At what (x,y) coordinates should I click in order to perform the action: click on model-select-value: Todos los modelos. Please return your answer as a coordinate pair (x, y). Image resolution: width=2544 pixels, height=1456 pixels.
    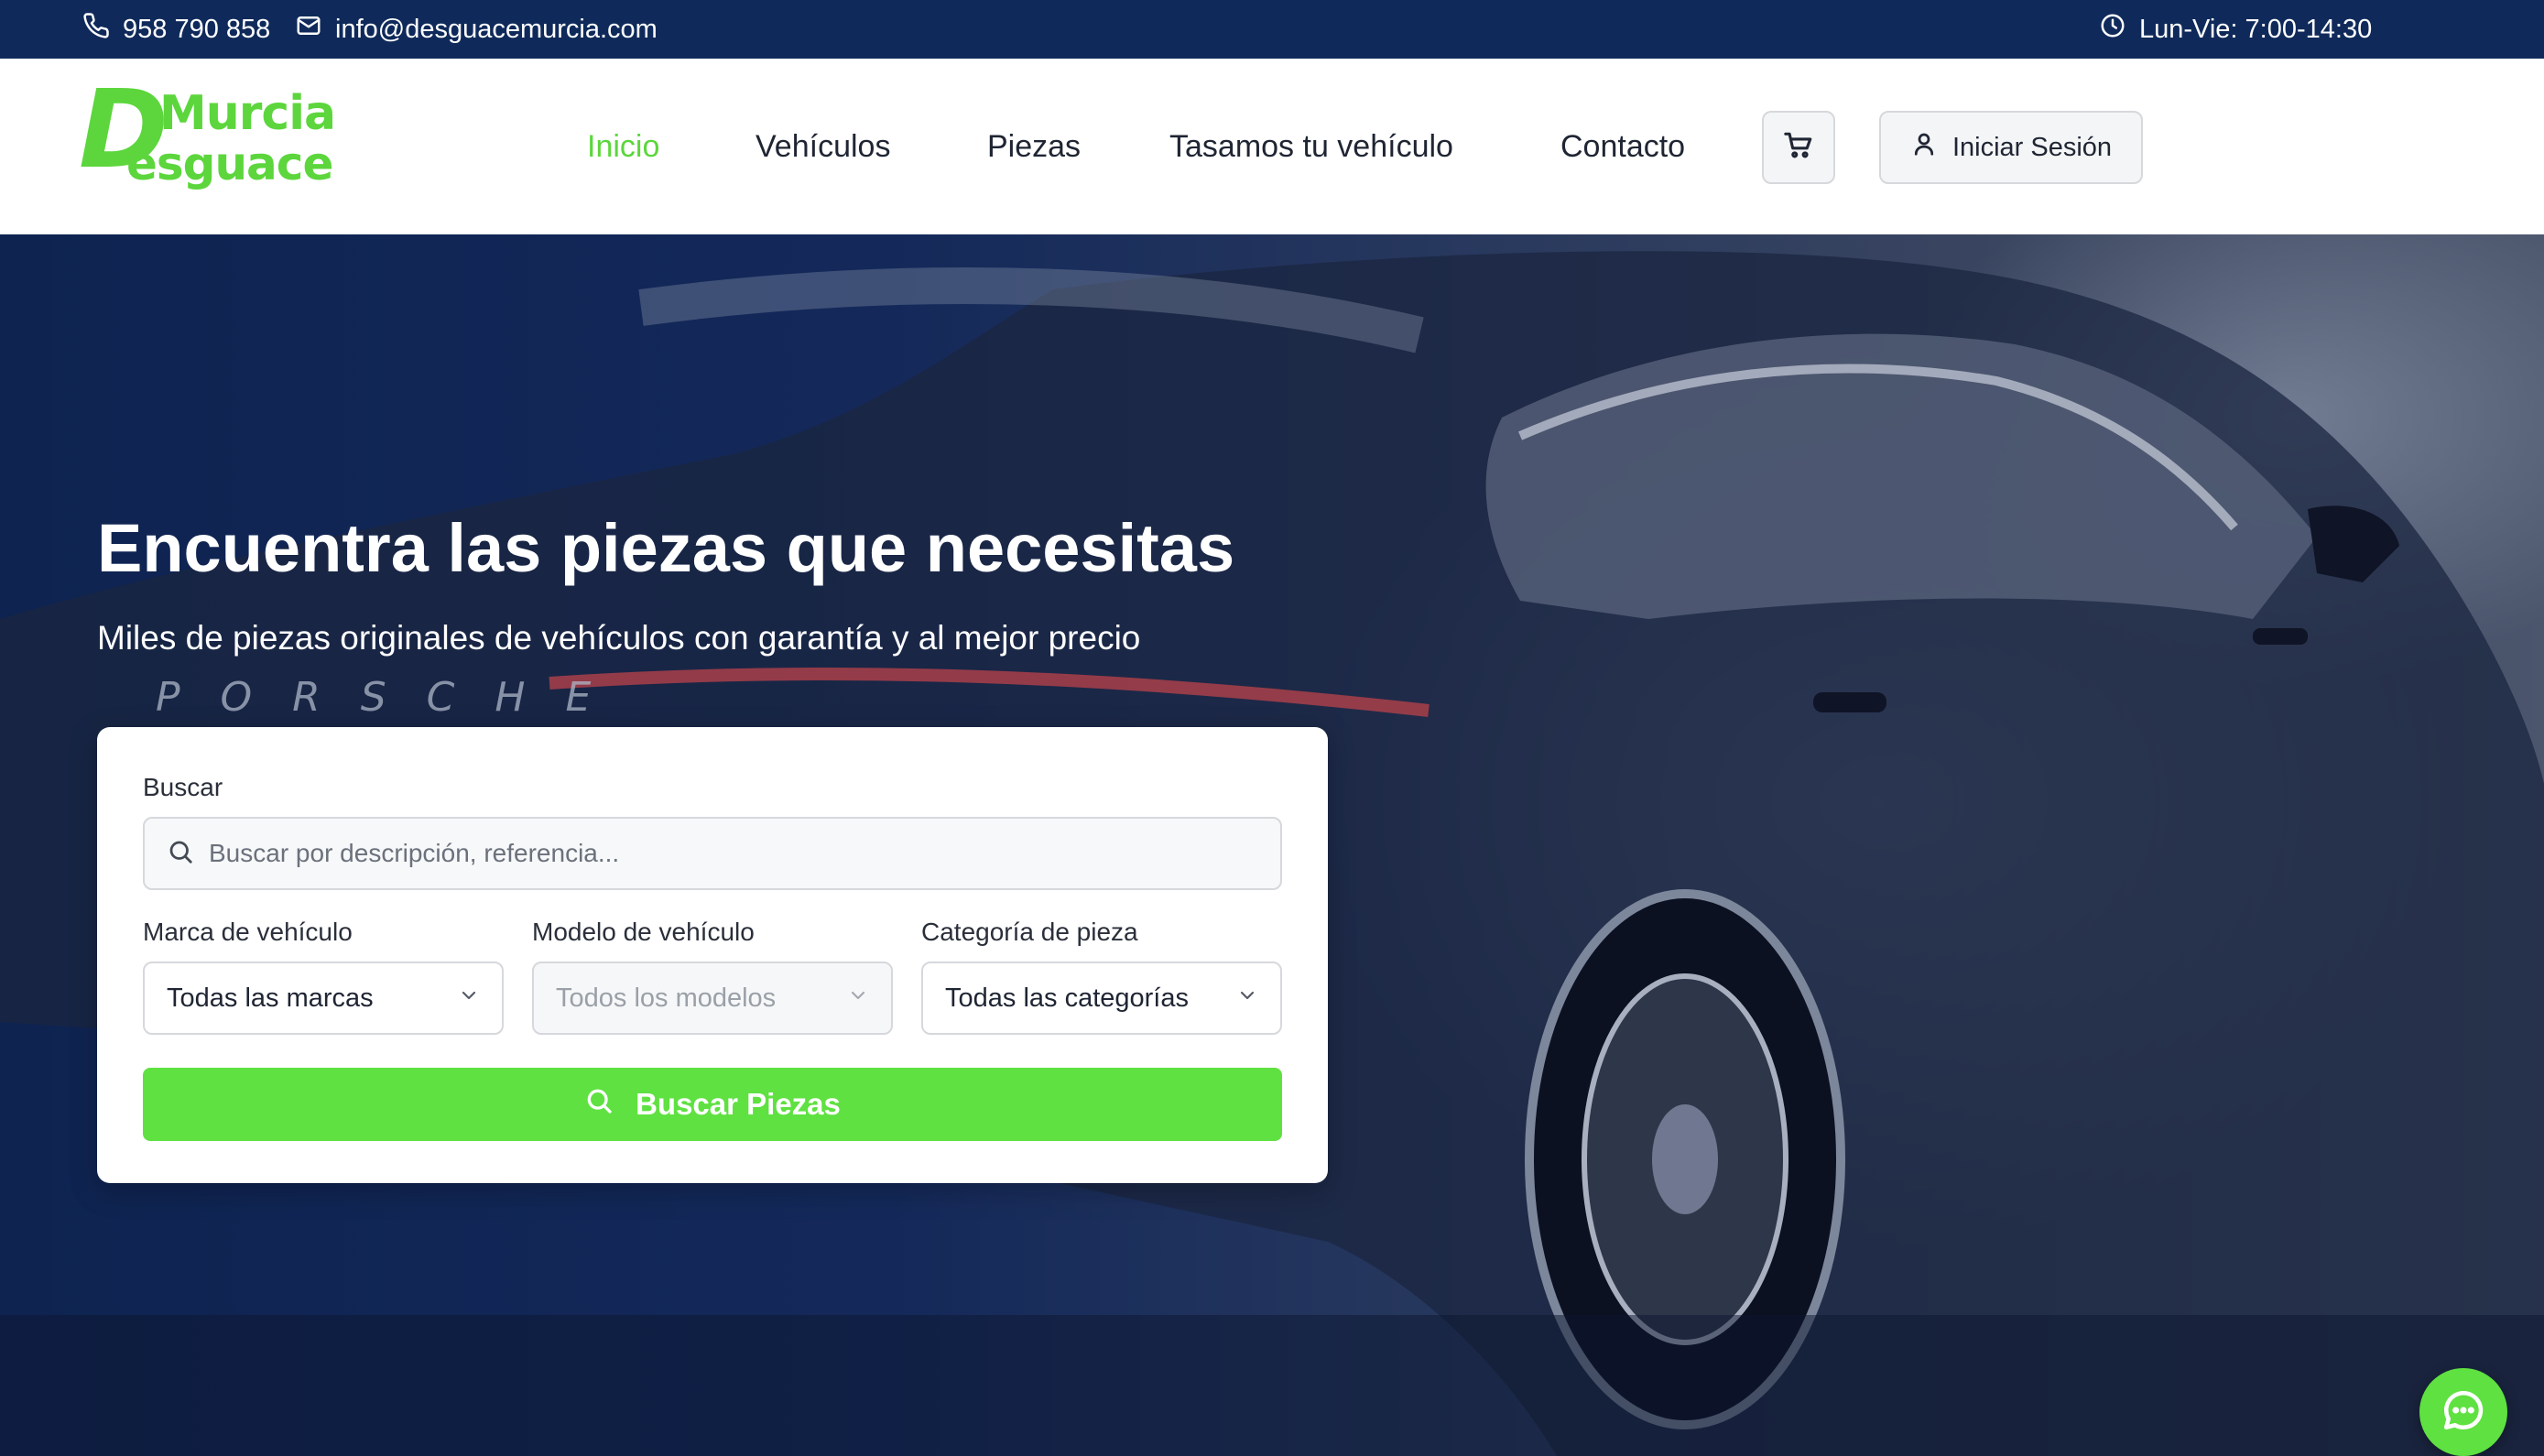
    Looking at the image, I should click on (666, 998).